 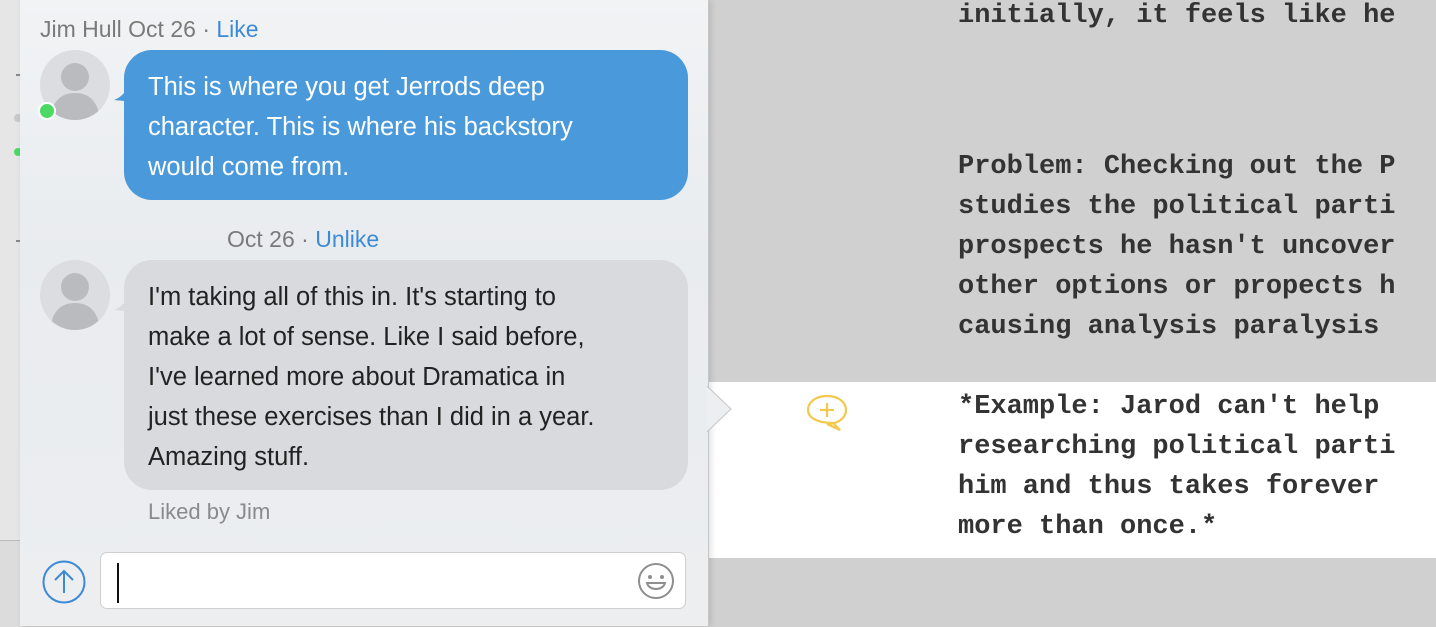 What do you see at coordinates (249, 167) in the screenshot?
I see `comment-text-line: would come from.` at bounding box center [249, 167].